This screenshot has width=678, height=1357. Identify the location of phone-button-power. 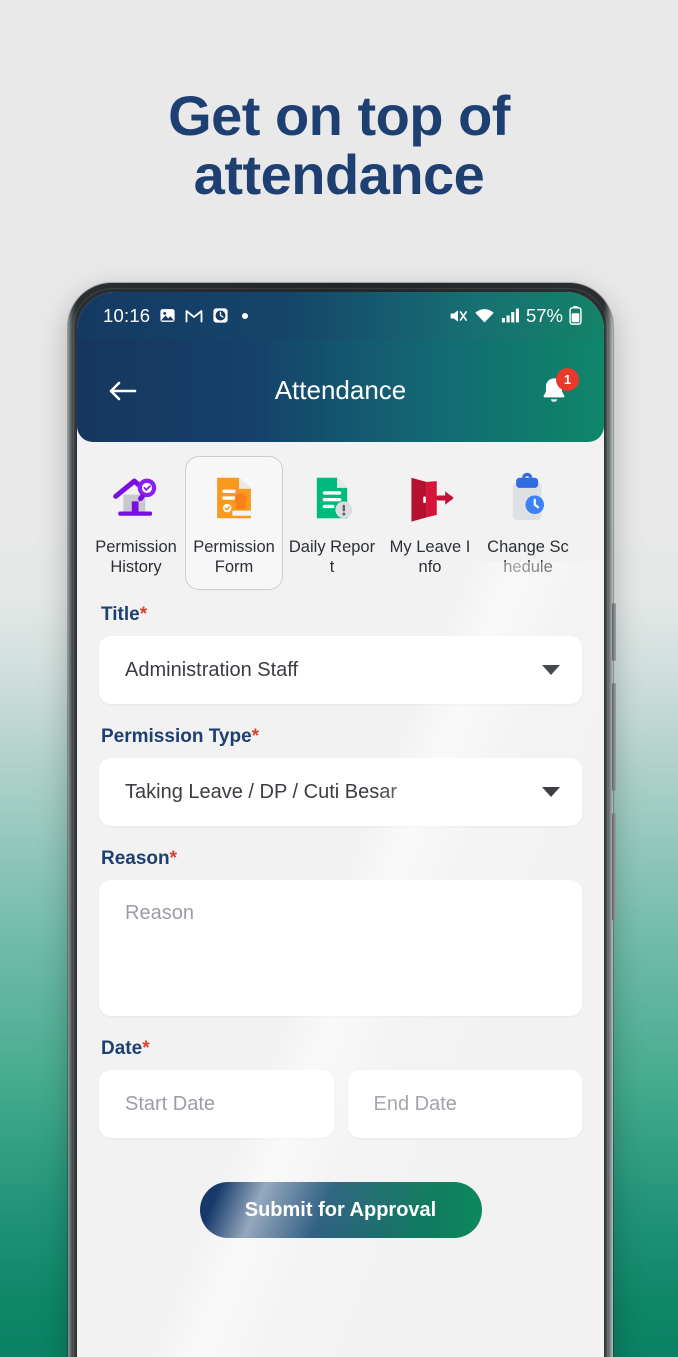
(614, 632).